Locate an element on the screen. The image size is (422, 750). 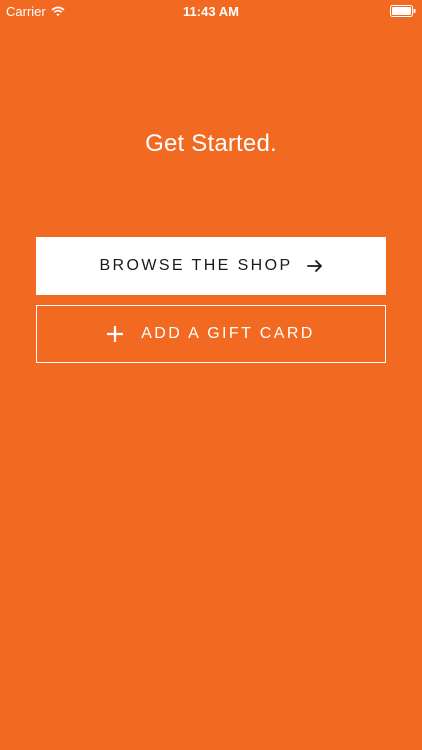
browse-shop-button: BROWSE THE SHOP is located at coordinates (211, 266).